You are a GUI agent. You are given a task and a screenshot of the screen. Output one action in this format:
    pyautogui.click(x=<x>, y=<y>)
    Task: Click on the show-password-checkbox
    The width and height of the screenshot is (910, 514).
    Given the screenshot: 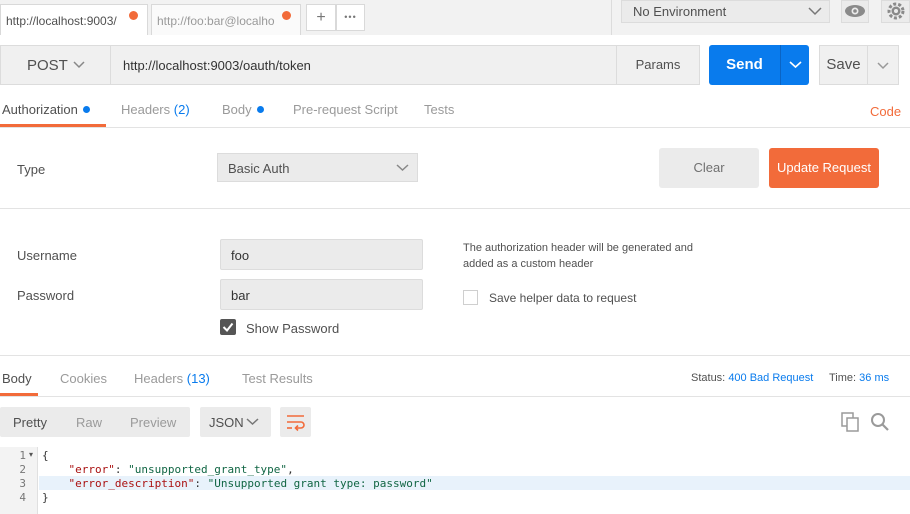 What is the action you would take?
    pyautogui.click(x=228, y=327)
    